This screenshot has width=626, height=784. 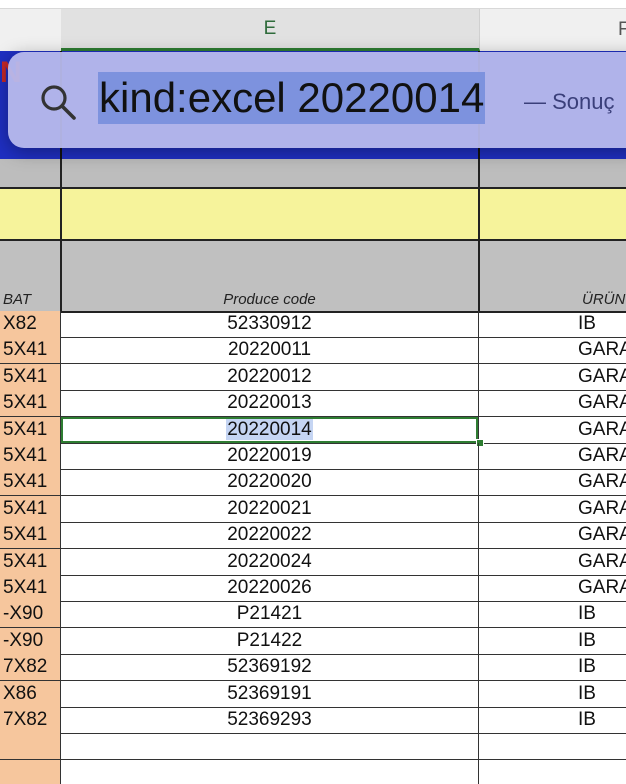 I want to click on cell-produce-code: 20220019, so click(x=270, y=456).